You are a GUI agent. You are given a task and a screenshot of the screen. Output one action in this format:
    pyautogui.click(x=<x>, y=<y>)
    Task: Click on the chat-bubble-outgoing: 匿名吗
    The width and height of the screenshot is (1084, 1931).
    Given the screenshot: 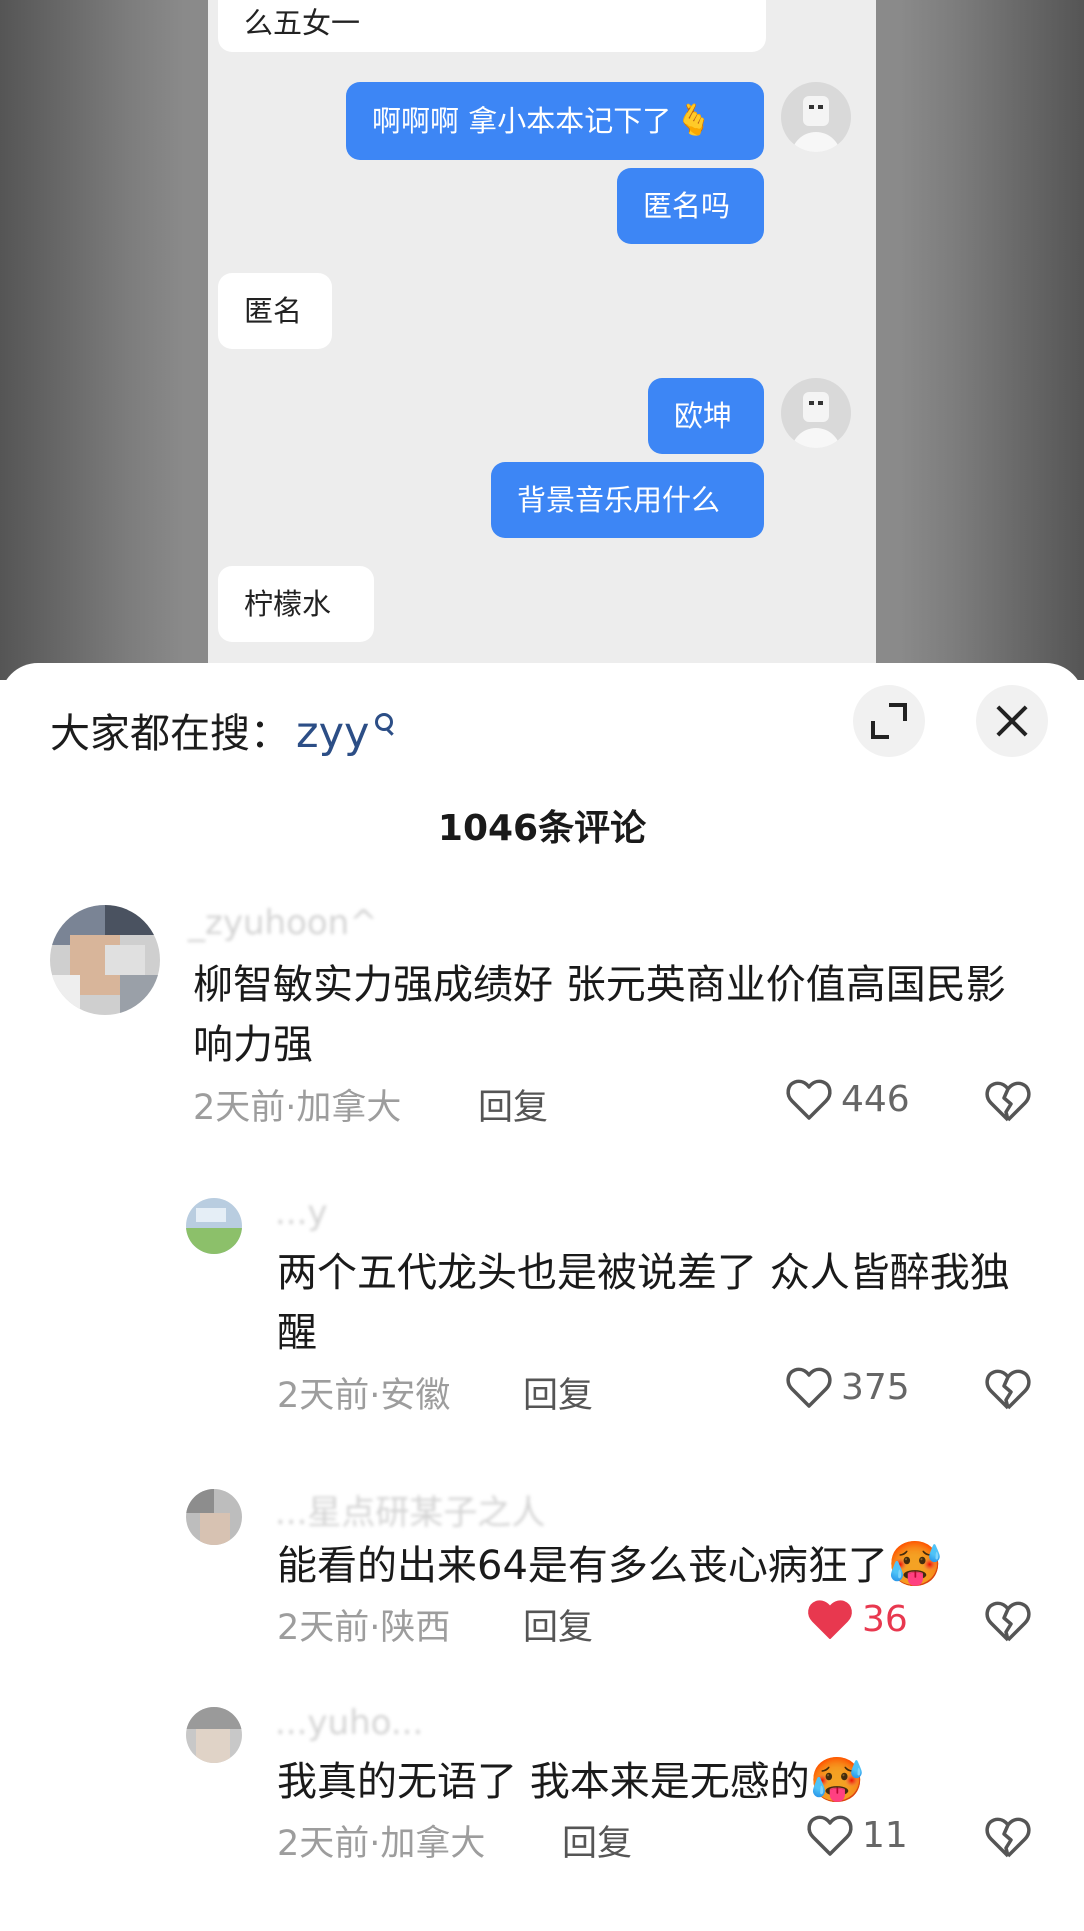 What is the action you would take?
    pyautogui.click(x=690, y=206)
    